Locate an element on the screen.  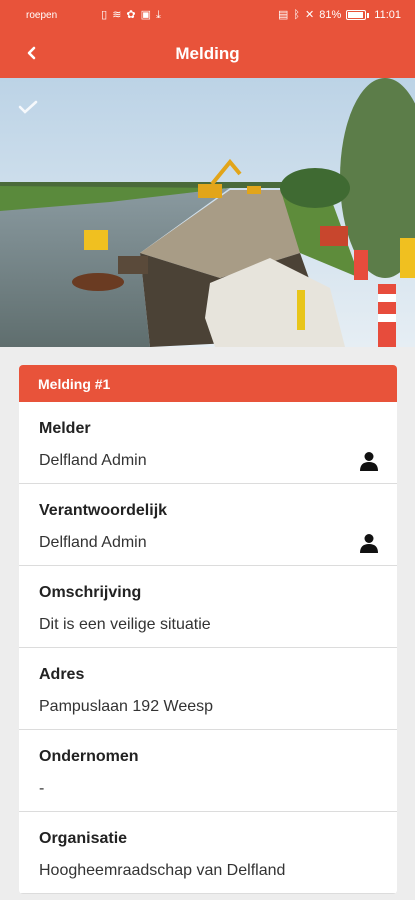
back-button is located at coordinates (32, 53).